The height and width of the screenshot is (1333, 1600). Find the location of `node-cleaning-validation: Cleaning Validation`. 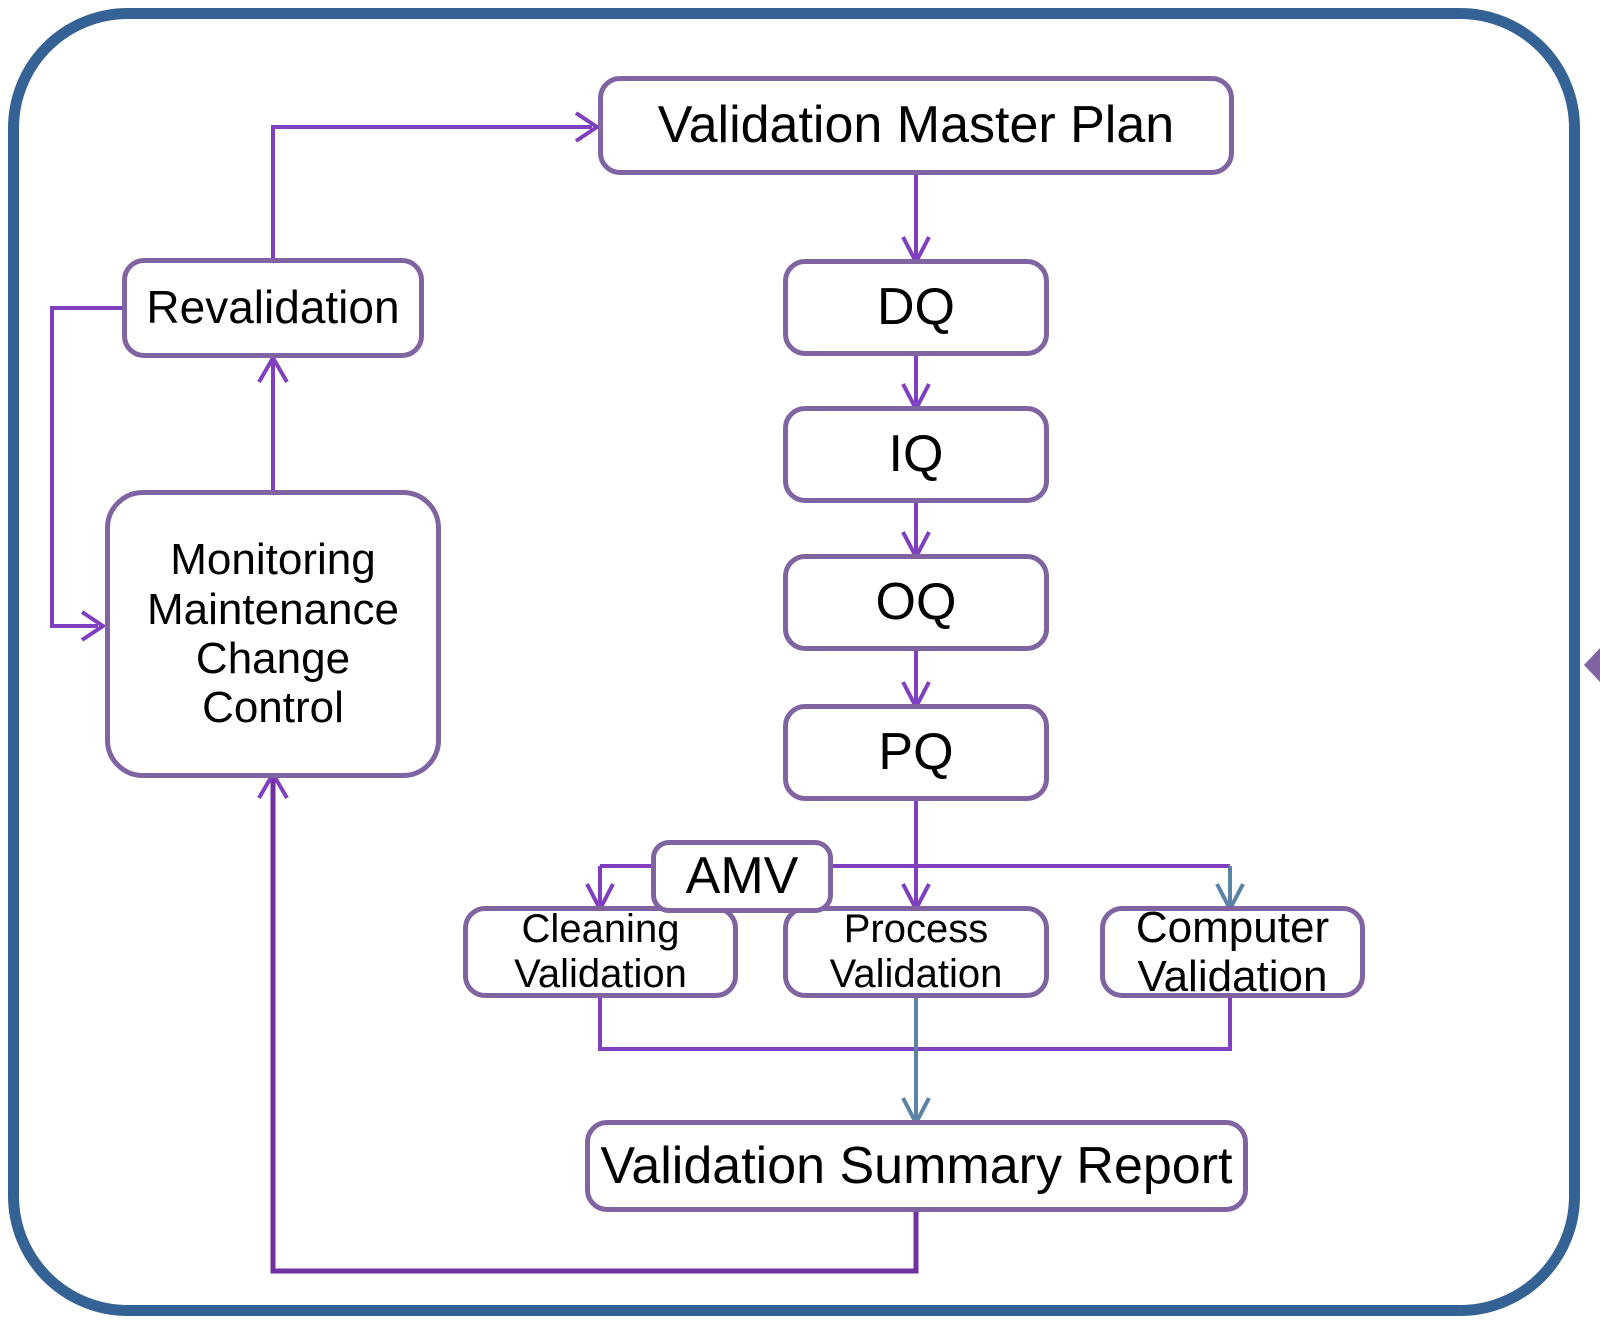

node-cleaning-validation: Cleaning Validation is located at coordinates (600, 952).